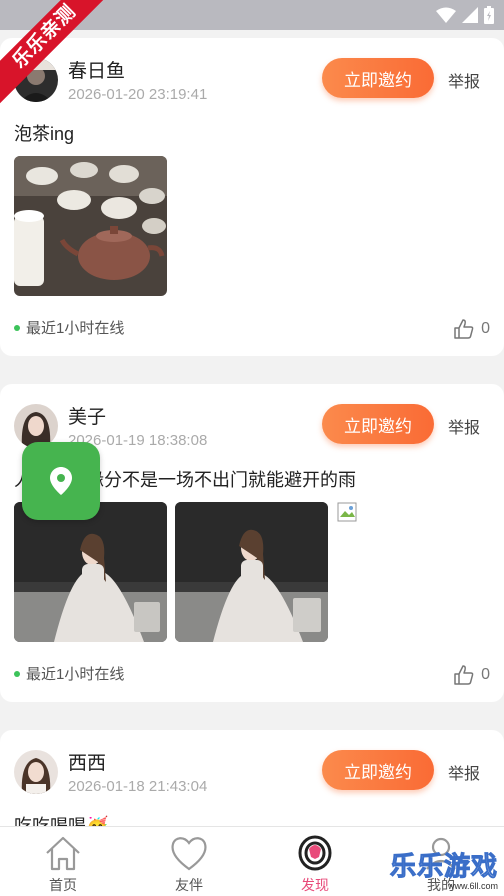 Image resolution: width=504 pixels, height=896 pixels. I want to click on post-text: 吃吃喝喝🥳, so click(61, 821).